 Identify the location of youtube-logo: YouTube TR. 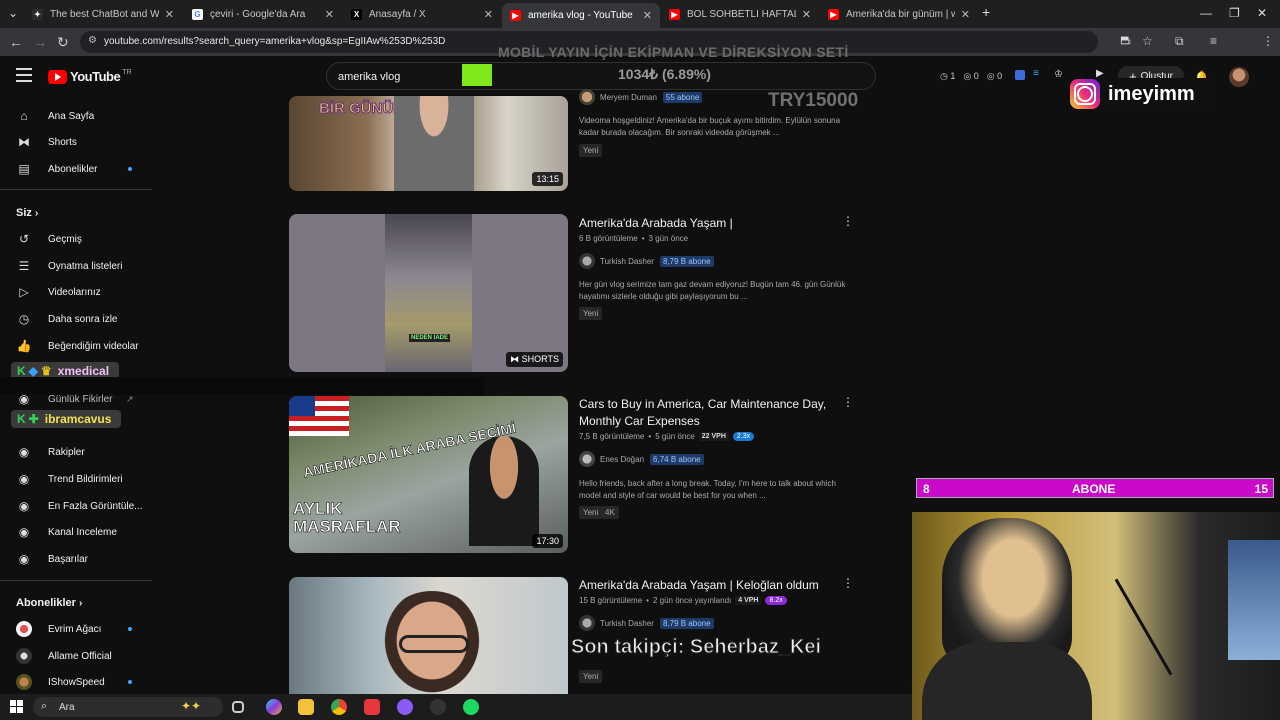
(90, 76).